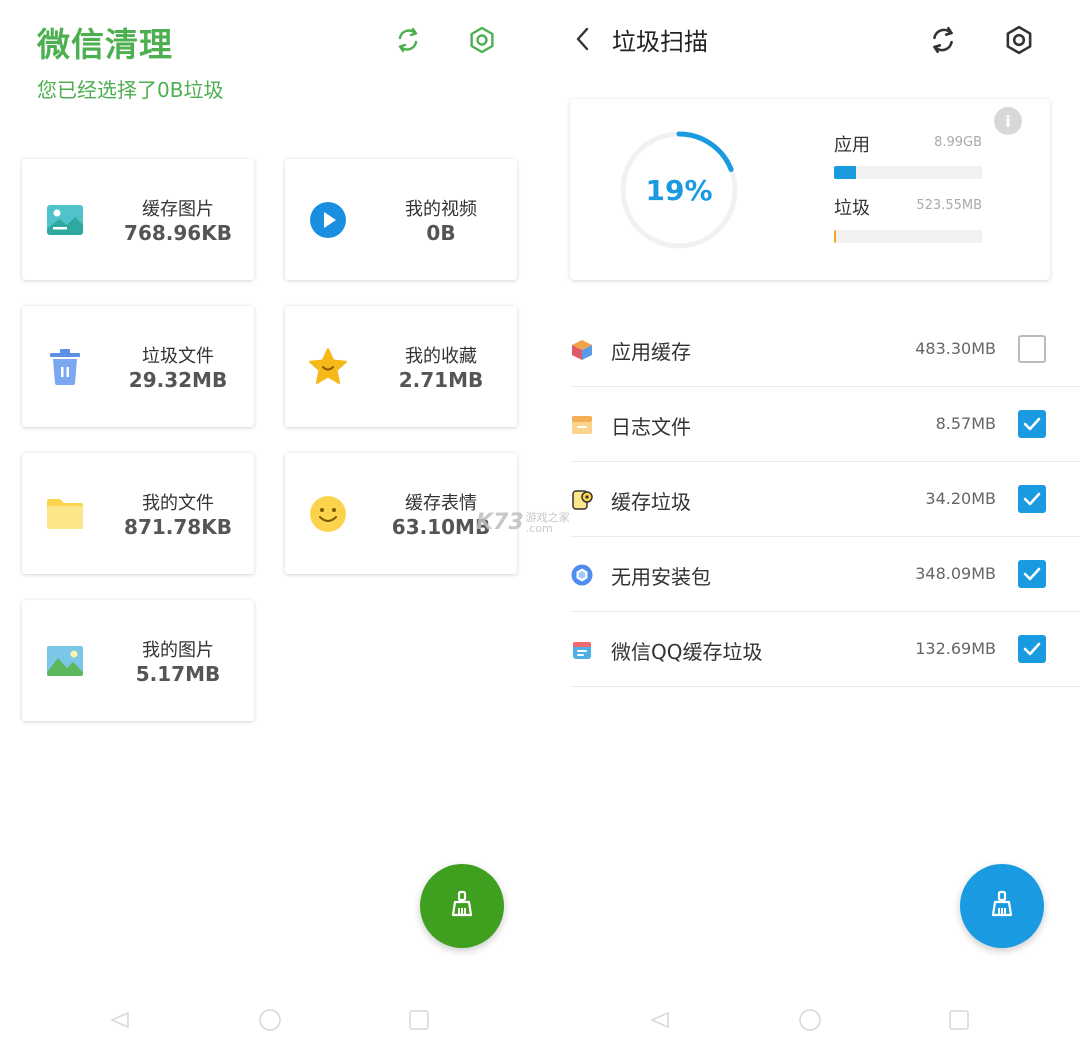  What do you see at coordinates (401, 219) in the screenshot?
I see `card-my-videos: 我的视频 0B` at bounding box center [401, 219].